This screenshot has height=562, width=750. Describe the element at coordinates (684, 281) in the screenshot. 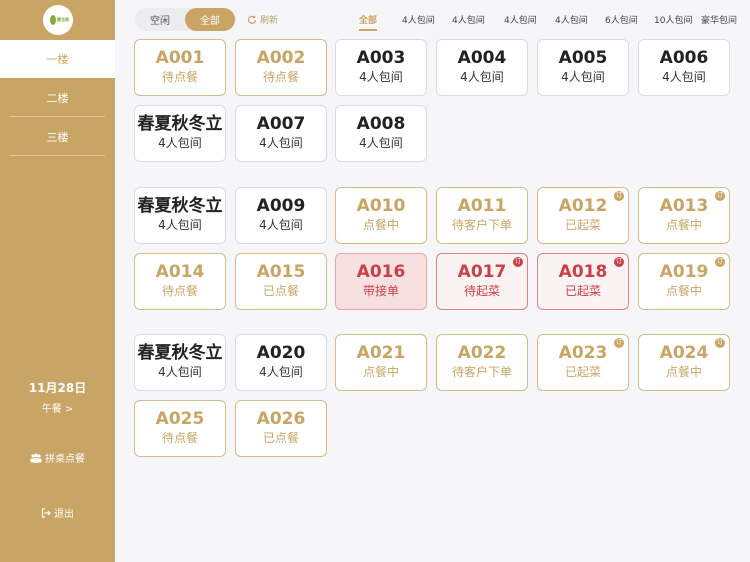

I see `table-card: 订 A019 点餐中` at that location.